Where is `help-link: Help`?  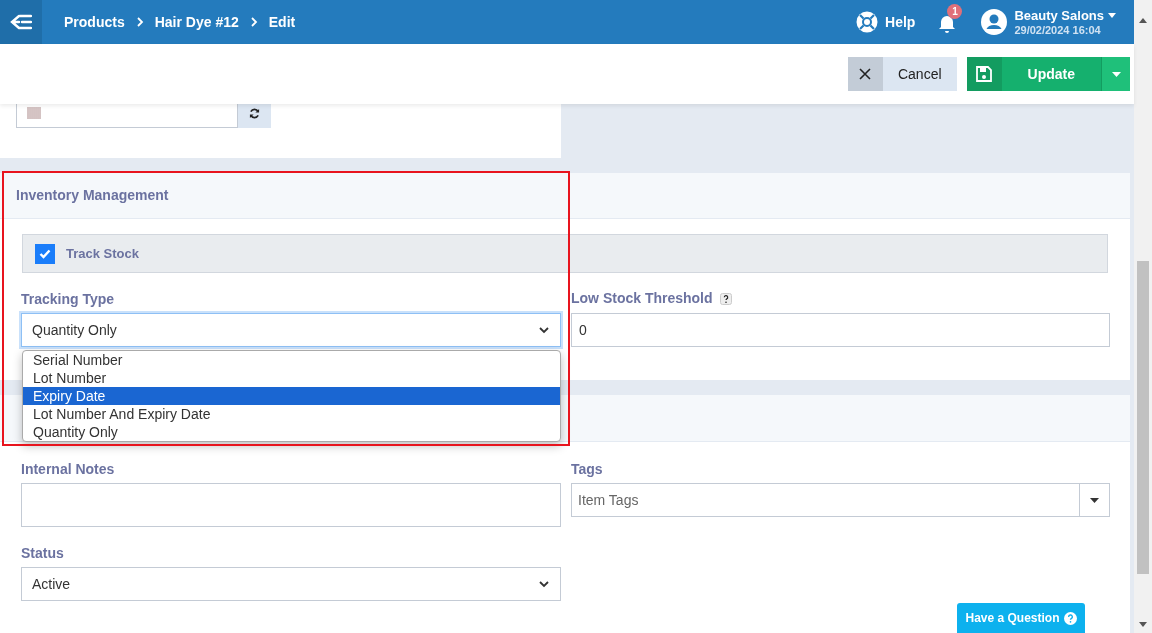 help-link: Help is located at coordinates (885, 22).